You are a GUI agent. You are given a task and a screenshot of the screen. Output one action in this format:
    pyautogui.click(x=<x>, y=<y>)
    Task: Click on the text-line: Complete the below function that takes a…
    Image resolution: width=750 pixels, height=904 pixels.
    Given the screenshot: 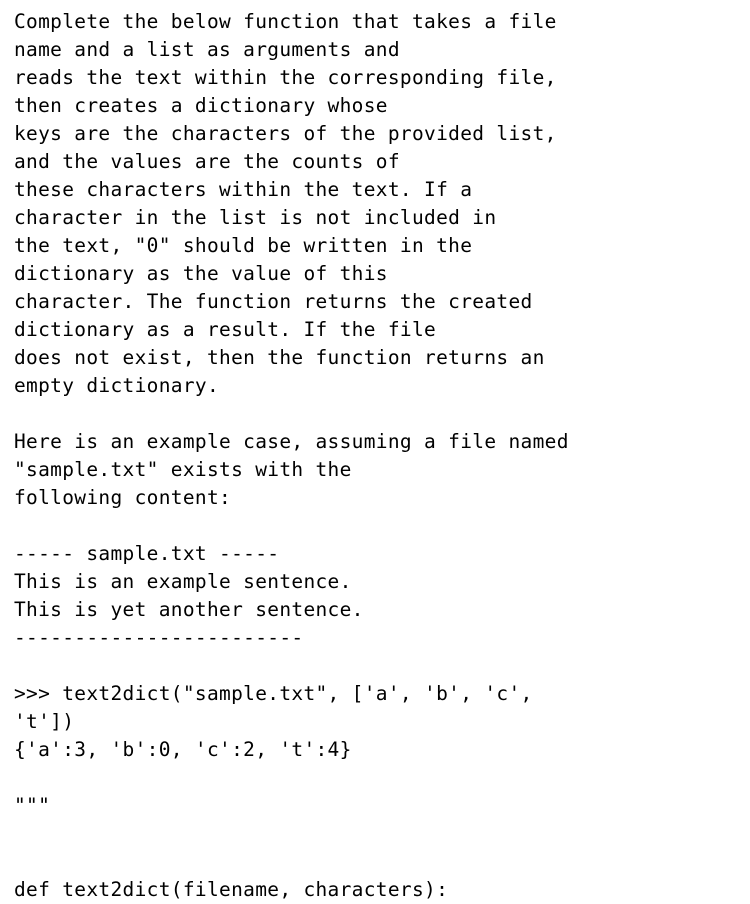 What is the action you would take?
    pyautogui.click(x=285, y=21)
    